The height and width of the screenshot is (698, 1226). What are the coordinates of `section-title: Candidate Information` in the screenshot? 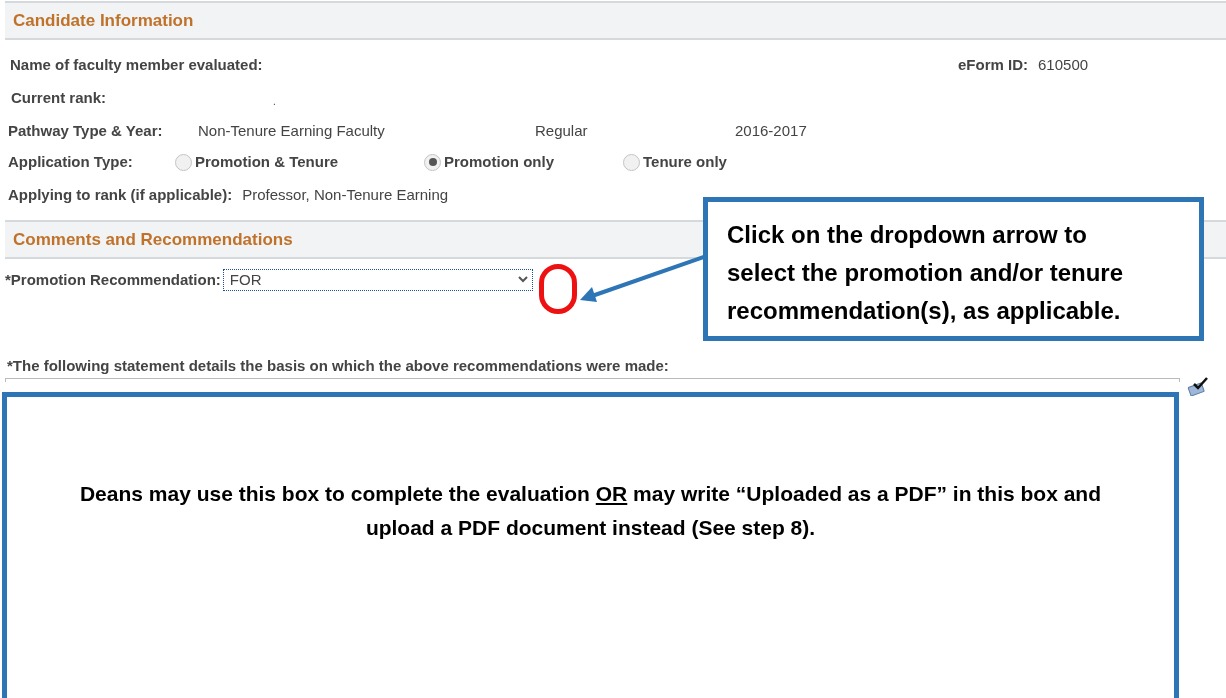 It's located at (103, 20).